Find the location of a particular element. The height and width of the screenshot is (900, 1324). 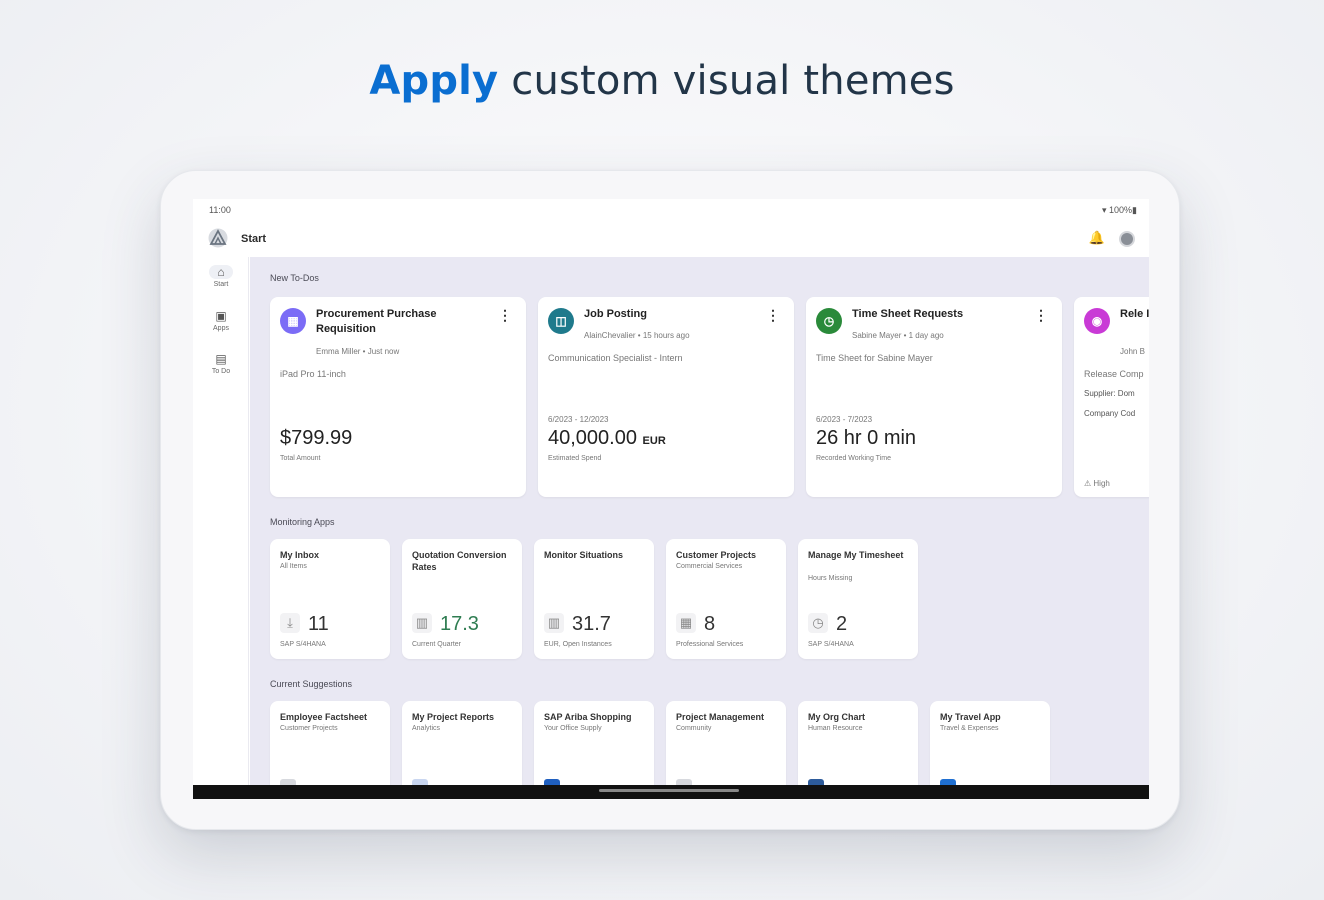

status-bar: 11:00 ▾ 100%▮ is located at coordinates (673, 211).